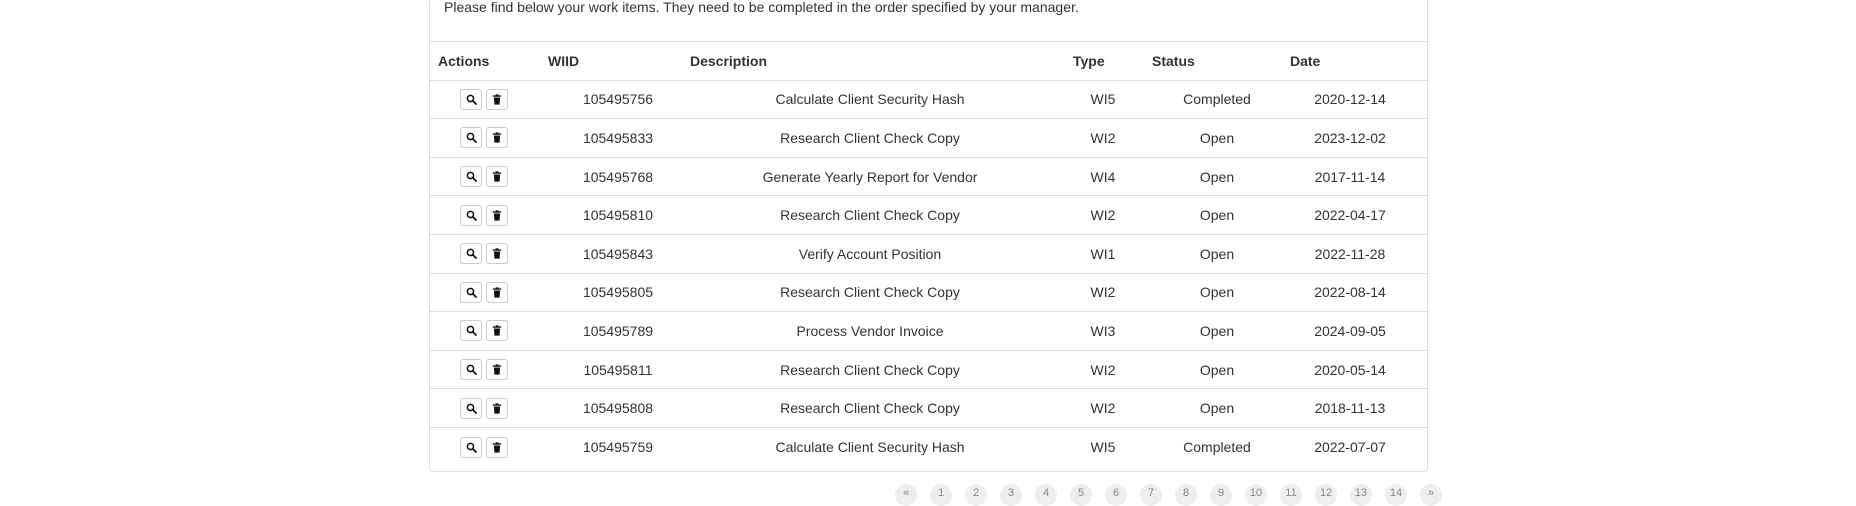  Describe the element at coordinates (618, 408) in the screenshot. I see `cell-wiid: 105495808` at that location.